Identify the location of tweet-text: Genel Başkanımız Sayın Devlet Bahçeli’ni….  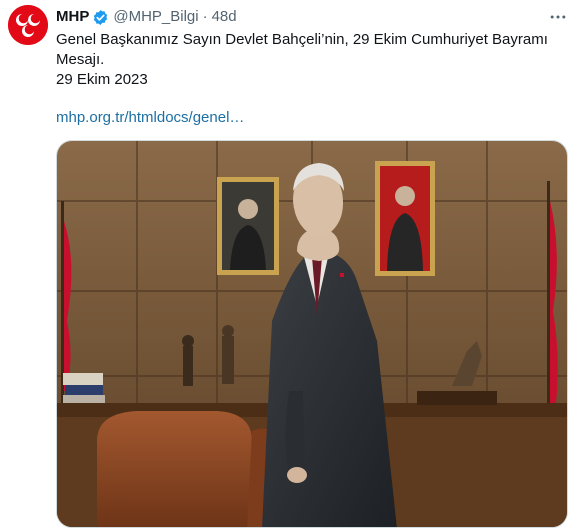
(311, 60).